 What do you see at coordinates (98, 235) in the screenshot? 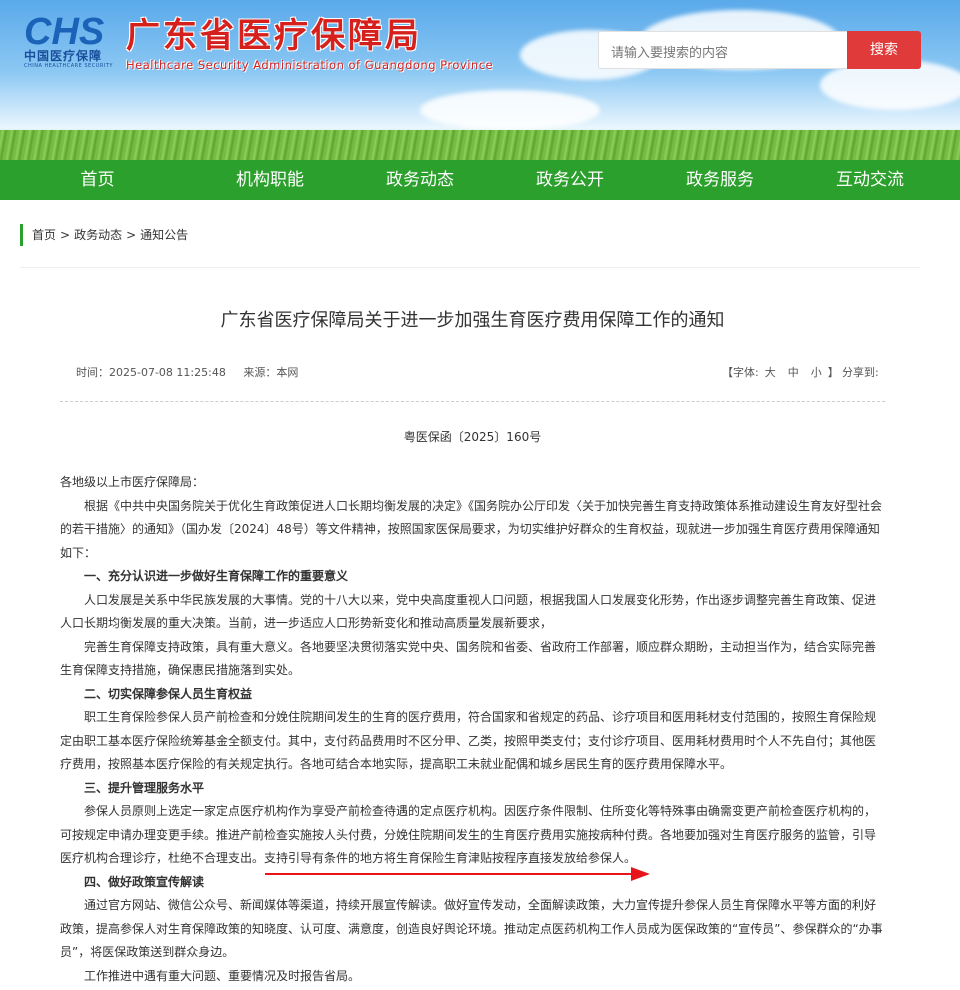
I see `breadcrumb-news: 政务动态` at bounding box center [98, 235].